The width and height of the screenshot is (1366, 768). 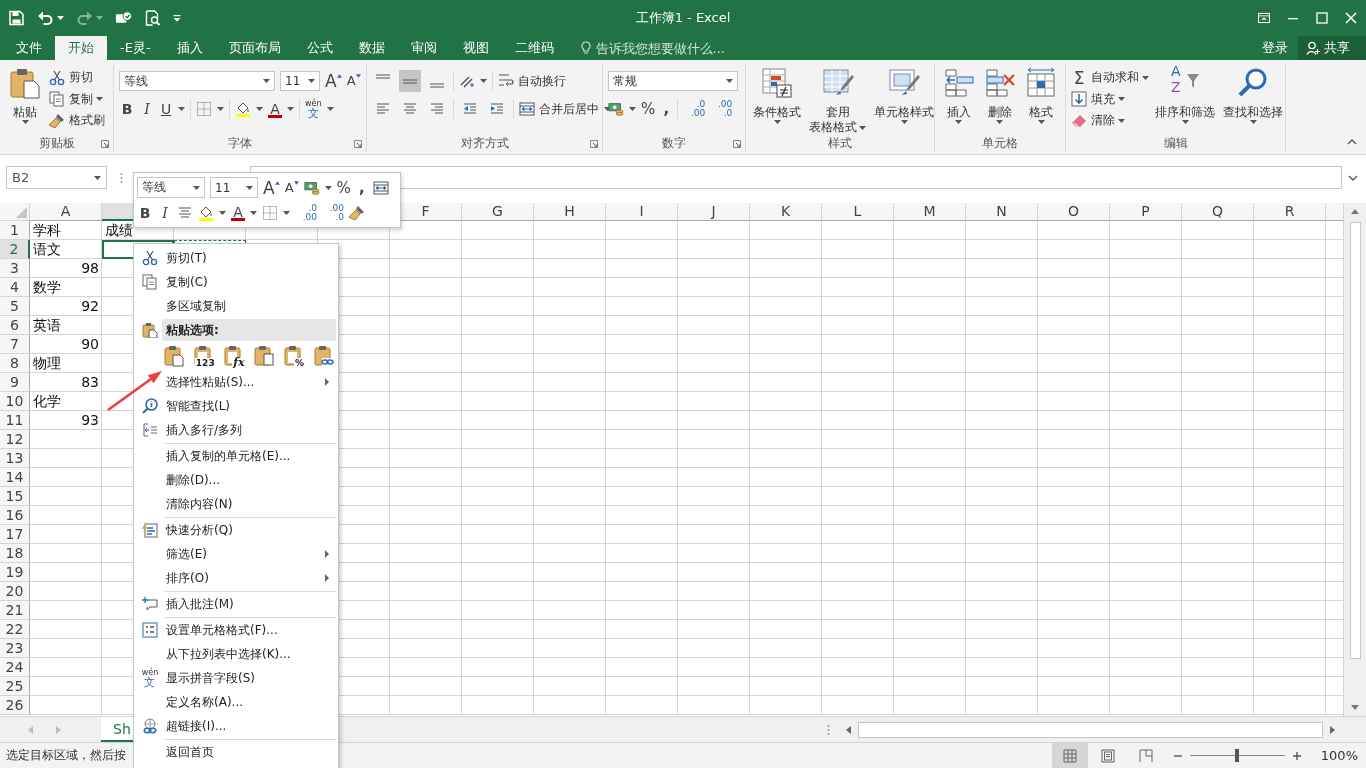 What do you see at coordinates (90, 268) in the screenshot?
I see `table-cell-text: 98` at bounding box center [90, 268].